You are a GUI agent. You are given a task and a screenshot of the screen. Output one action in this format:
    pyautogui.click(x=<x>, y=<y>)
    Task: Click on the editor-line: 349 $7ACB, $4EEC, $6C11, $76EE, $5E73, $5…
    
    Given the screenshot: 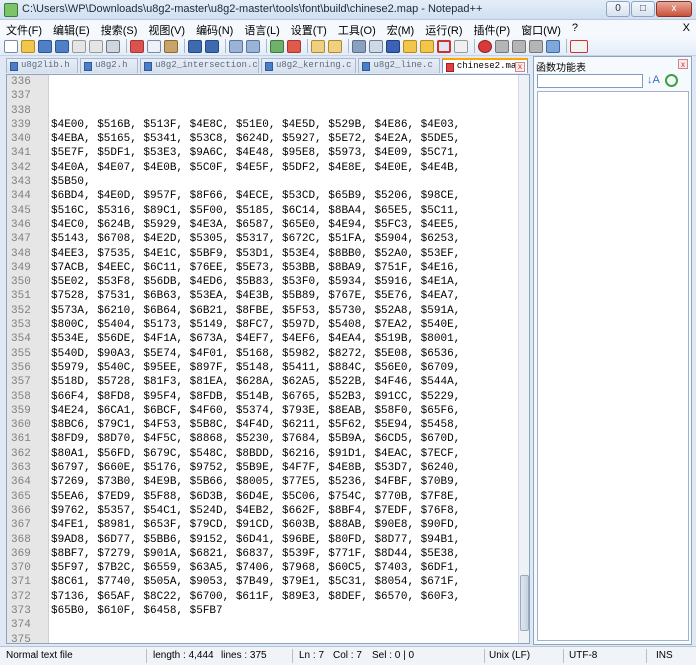 What is the action you would take?
    pyautogui.click(x=263, y=268)
    